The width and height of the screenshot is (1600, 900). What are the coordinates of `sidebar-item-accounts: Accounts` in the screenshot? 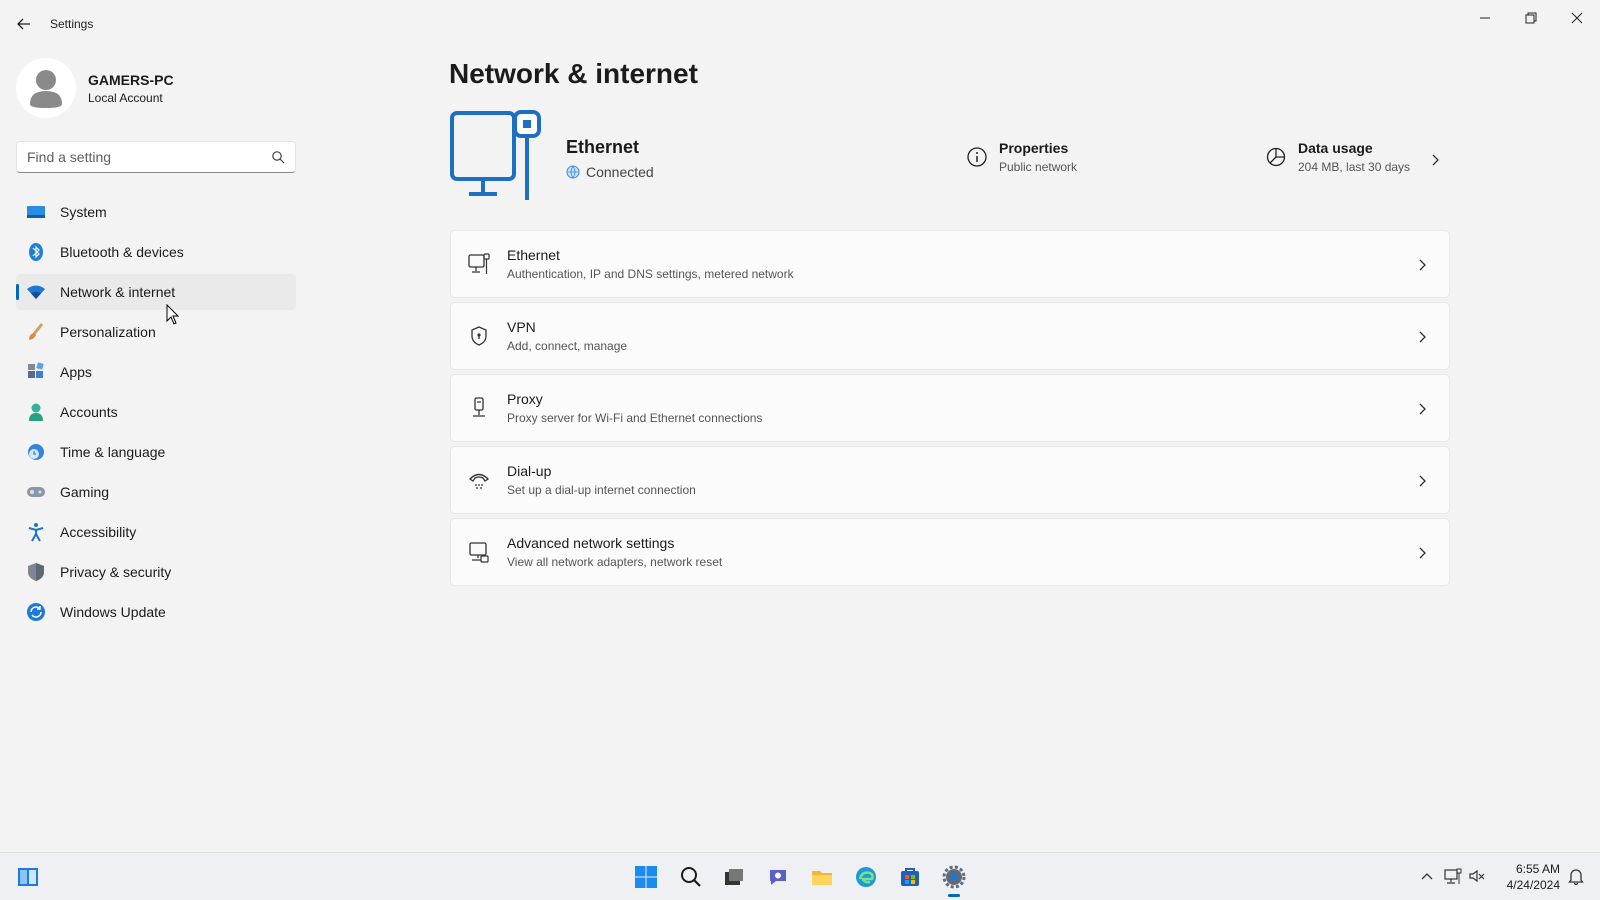 It's located at (156, 412).